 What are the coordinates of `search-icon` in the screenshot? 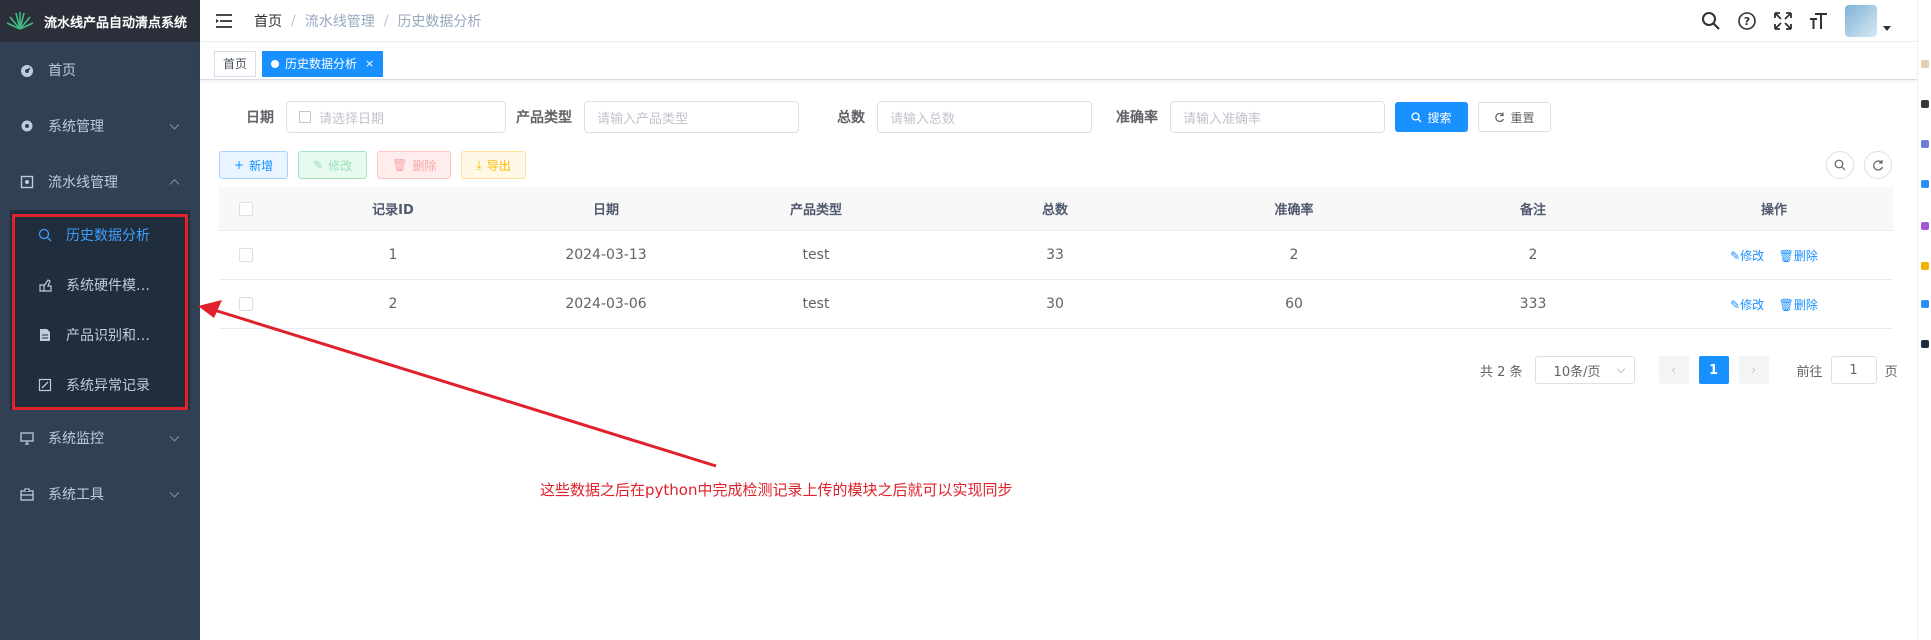 It's located at (1711, 21).